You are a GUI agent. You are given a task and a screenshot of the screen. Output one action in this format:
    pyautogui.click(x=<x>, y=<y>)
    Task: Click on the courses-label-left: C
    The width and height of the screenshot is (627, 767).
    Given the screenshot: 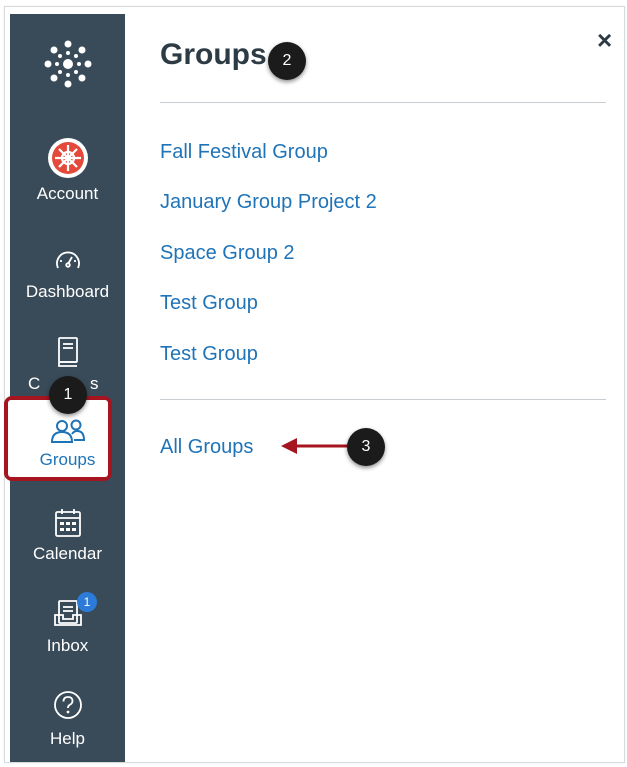 What is the action you would take?
    pyautogui.click(x=34, y=383)
    